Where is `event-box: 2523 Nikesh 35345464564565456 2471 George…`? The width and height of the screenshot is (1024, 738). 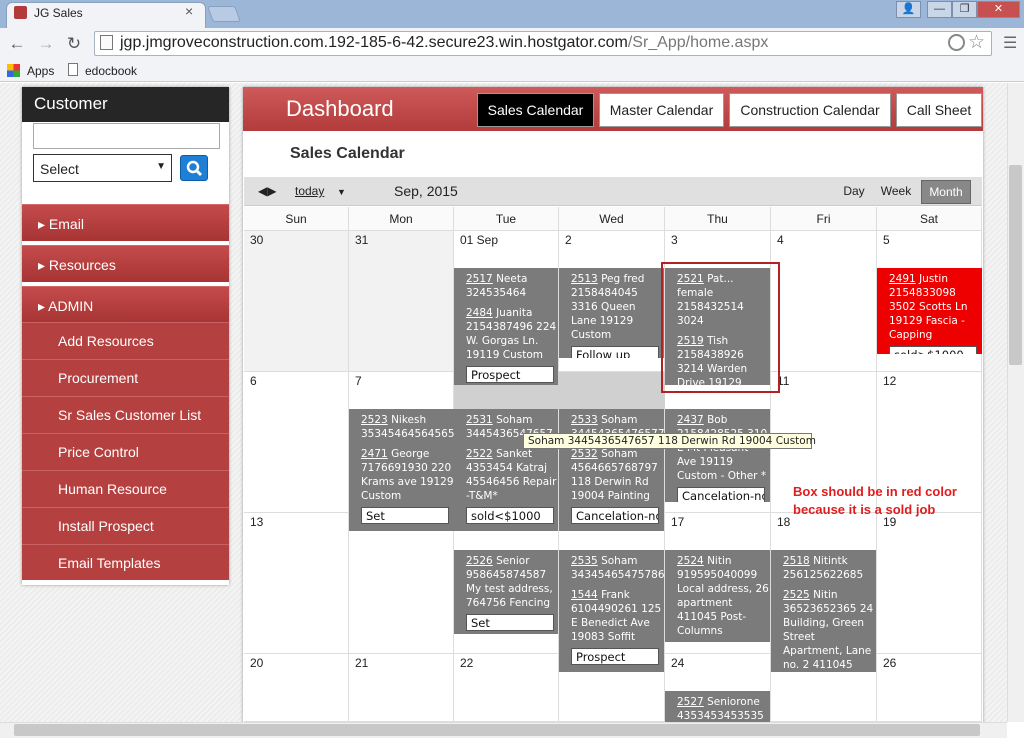
event-box: 2523 Nikesh 35345464564565456 2471 George… is located at coordinates (401, 470).